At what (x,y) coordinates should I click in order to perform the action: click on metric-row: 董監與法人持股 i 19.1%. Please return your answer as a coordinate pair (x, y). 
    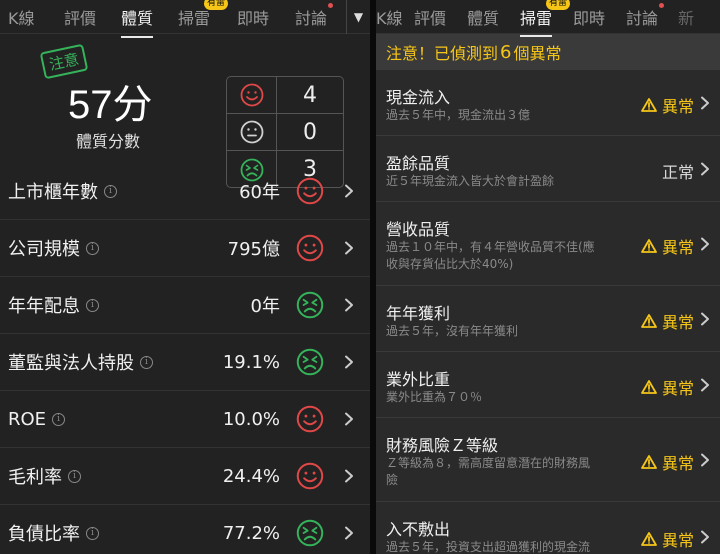
    Looking at the image, I should click on (185, 362).